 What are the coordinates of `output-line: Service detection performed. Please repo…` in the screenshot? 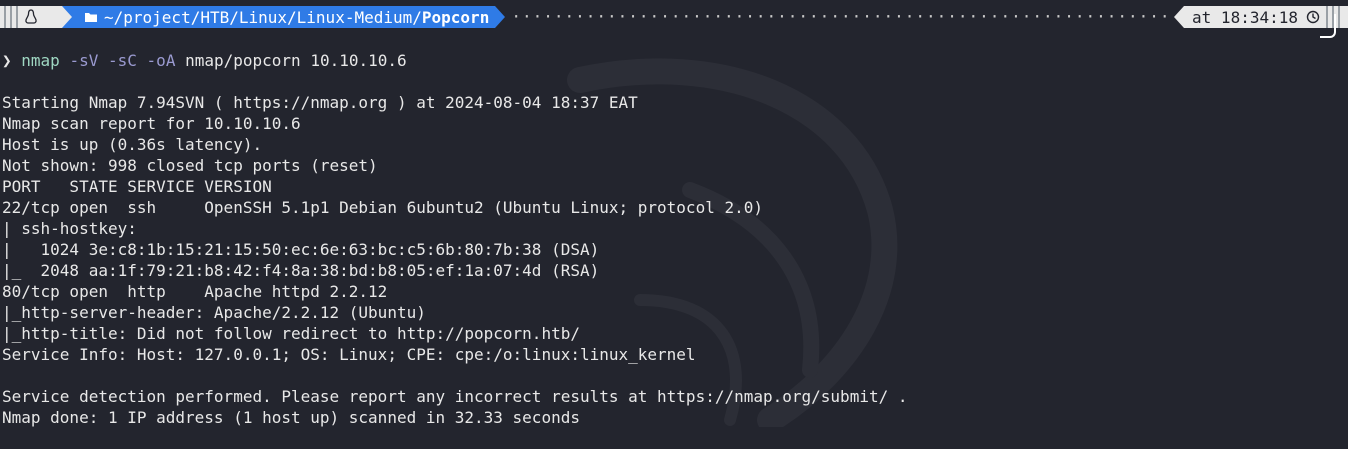 It's located at (455, 396).